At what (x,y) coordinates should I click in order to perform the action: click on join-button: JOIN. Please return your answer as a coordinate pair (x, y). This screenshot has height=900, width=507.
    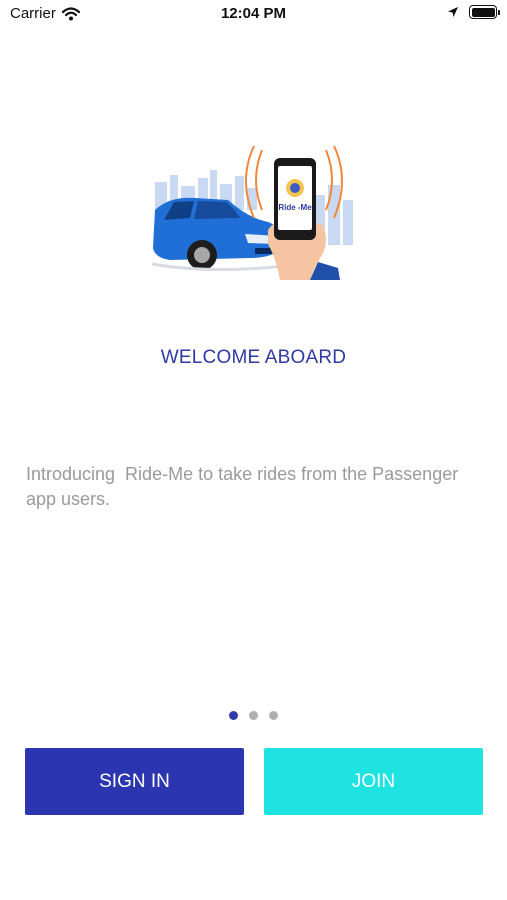
    Looking at the image, I should click on (373, 781).